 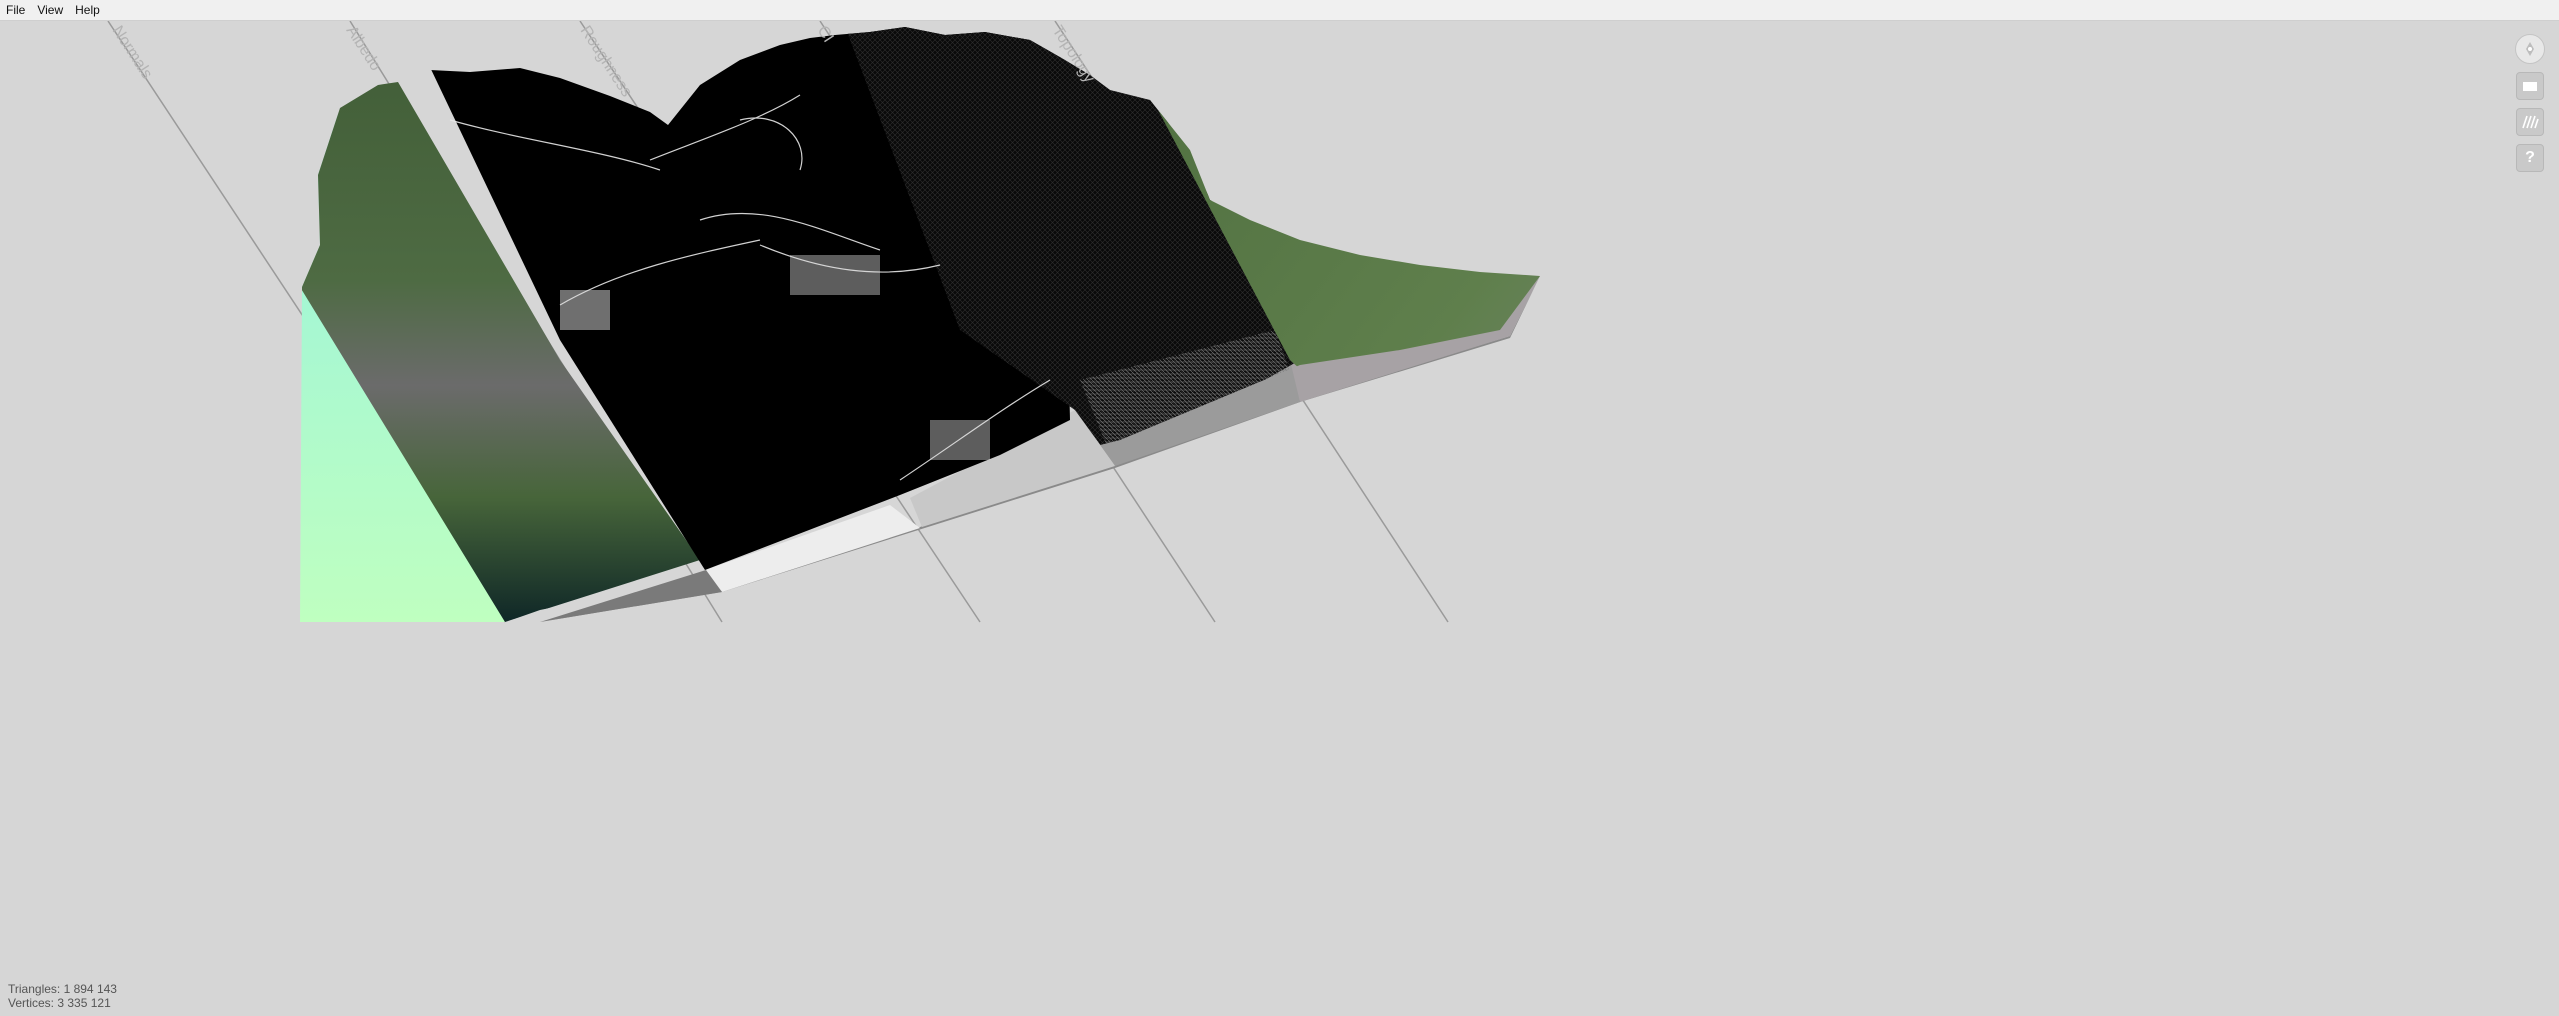 I want to click on menu-help: Help, so click(x=87, y=10).